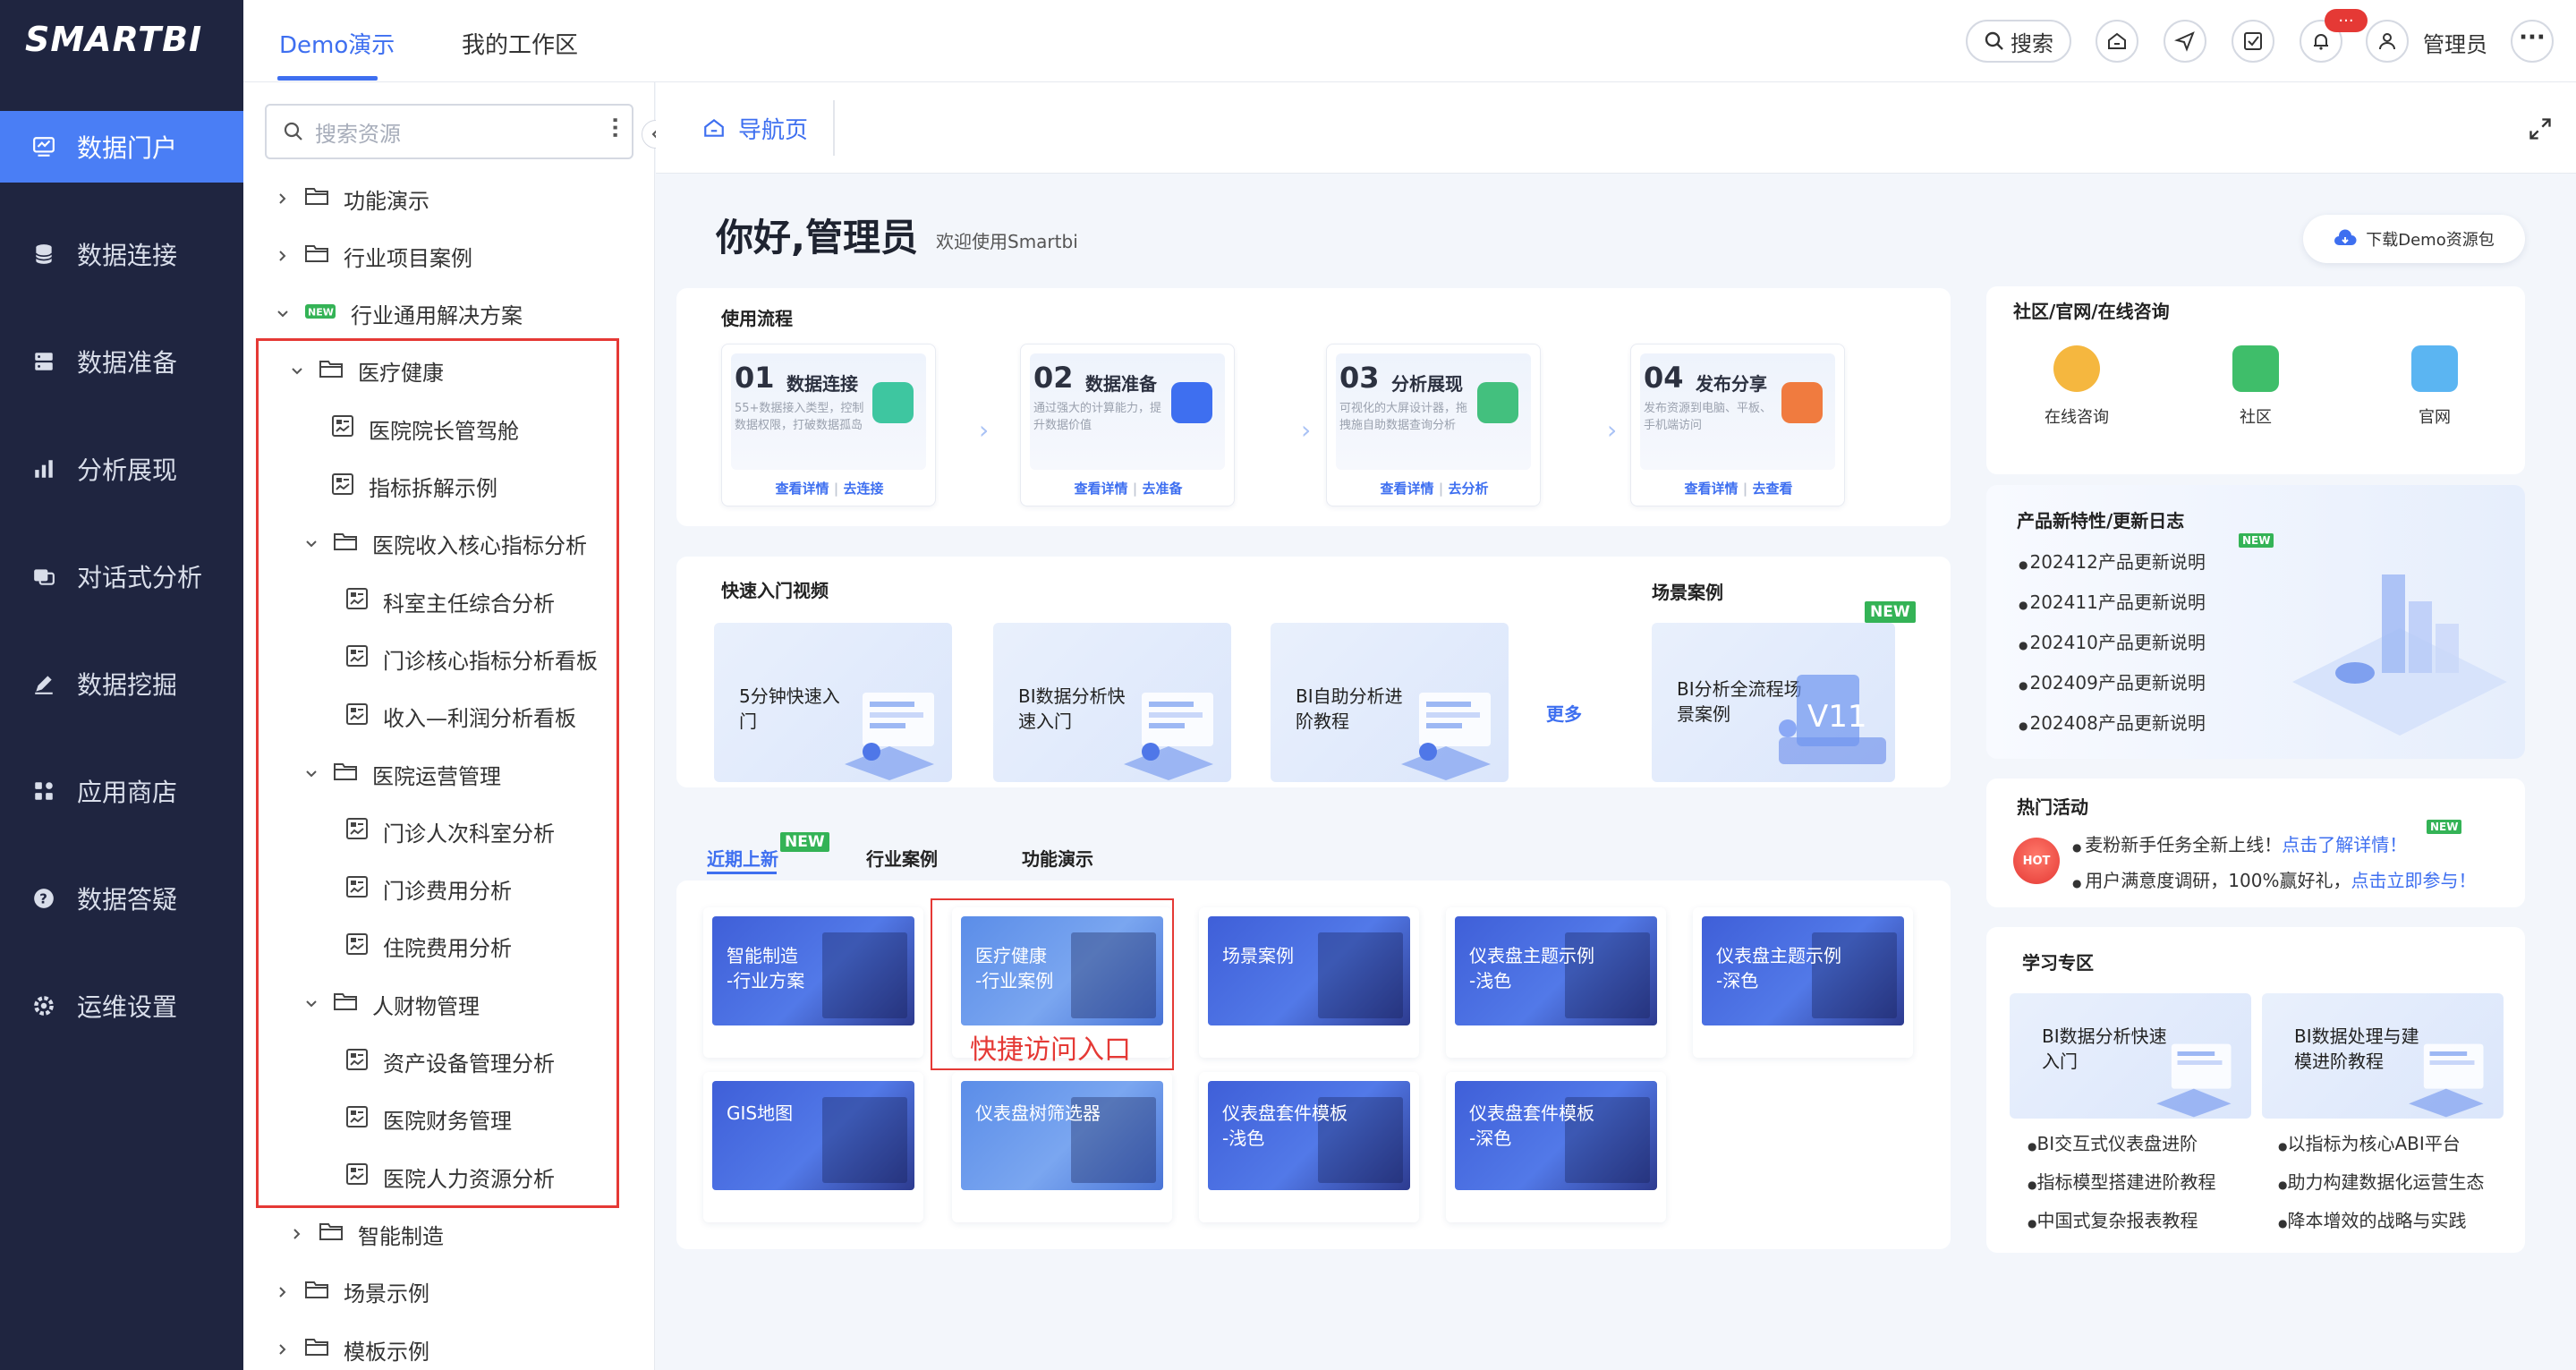 The height and width of the screenshot is (1370, 2576). Describe the element at coordinates (1309, 982) in the screenshot. I see `resource-thumbnail: 场景案例` at that location.